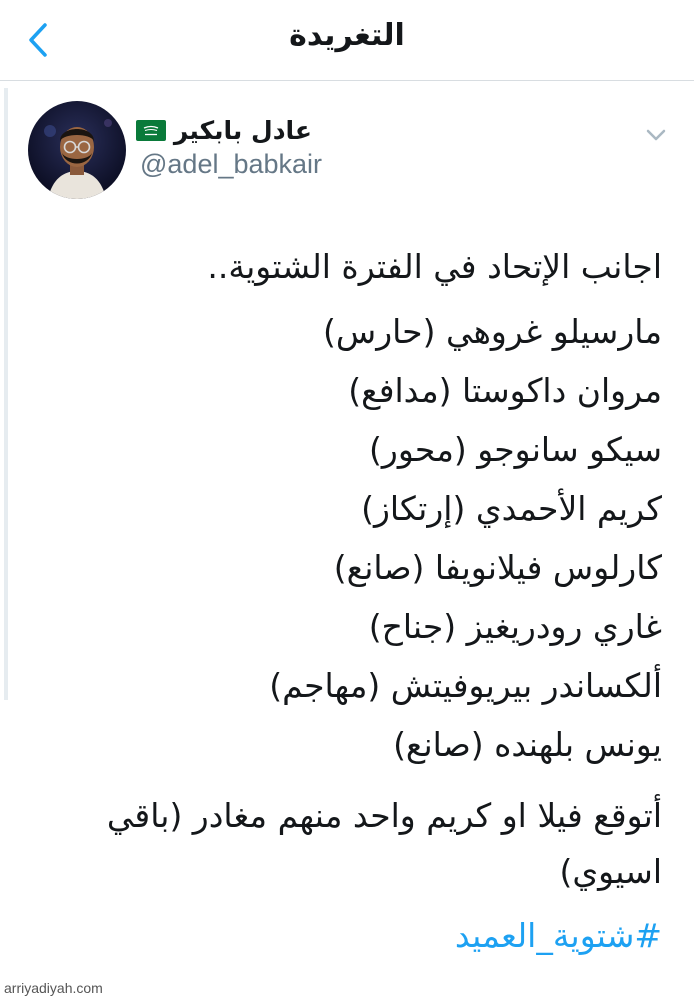 Image resolution: width=694 pixels, height=1000 pixels. I want to click on tweet-intro: اجانب الإتحاد في الفترة الشتوية.., so click(434, 266).